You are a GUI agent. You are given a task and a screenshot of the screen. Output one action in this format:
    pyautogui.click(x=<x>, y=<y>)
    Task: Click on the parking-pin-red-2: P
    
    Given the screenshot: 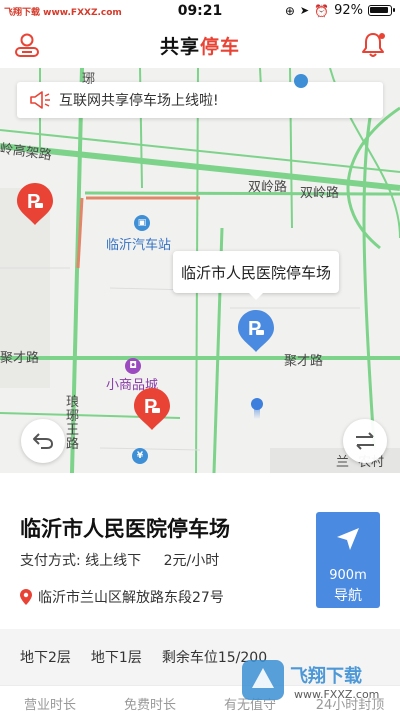 What is the action you would take?
    pyautogui.click(x=152, y=409)
    